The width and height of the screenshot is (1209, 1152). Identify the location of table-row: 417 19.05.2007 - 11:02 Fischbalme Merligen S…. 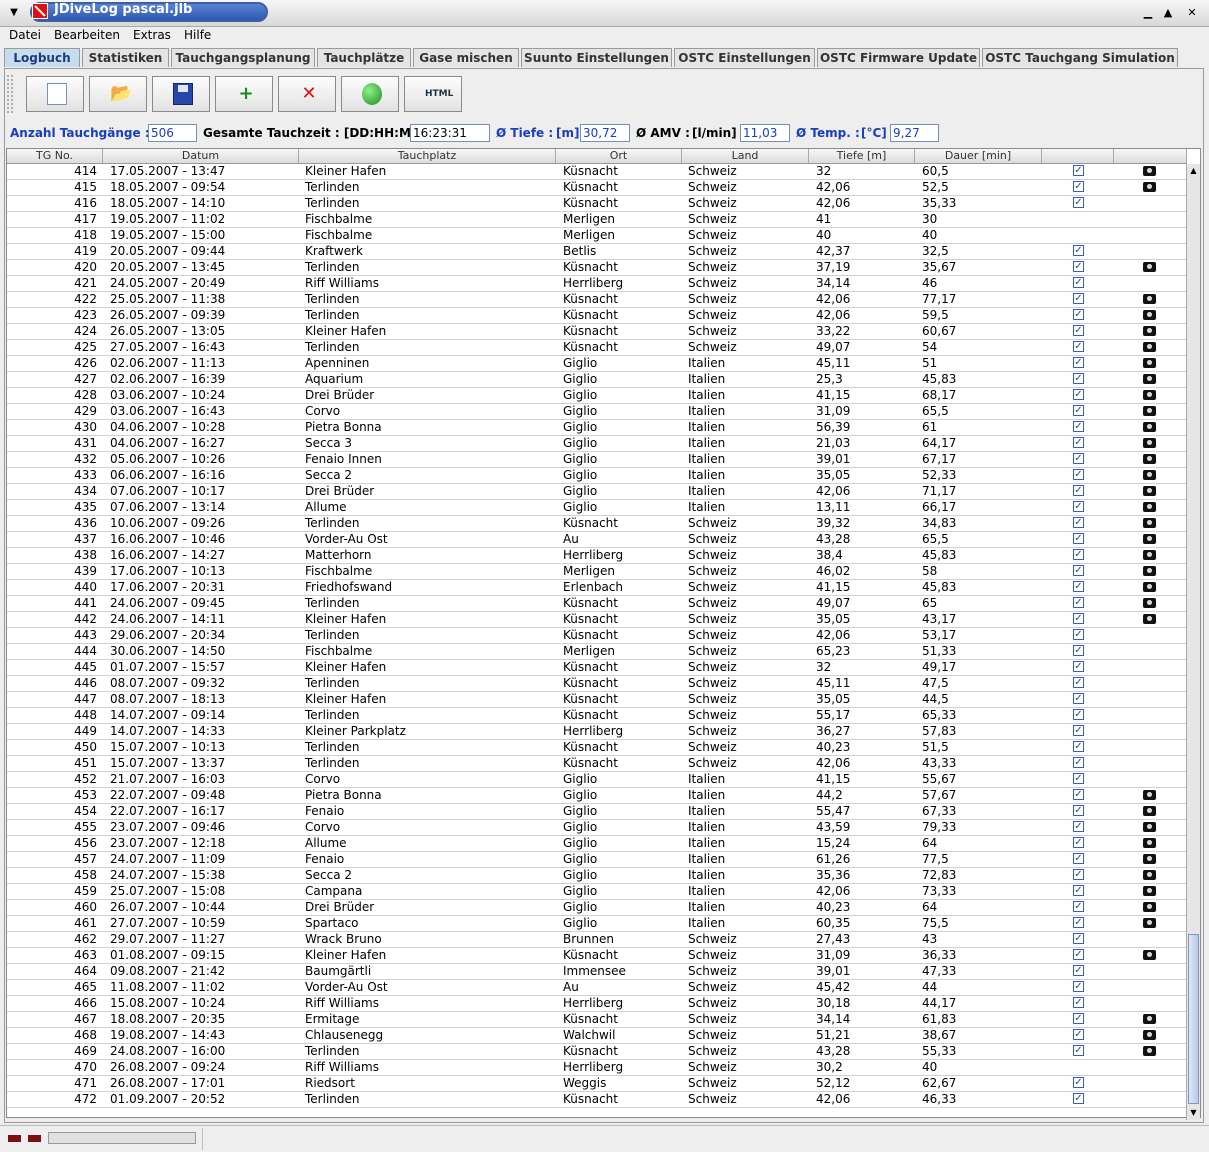
(597, 220).